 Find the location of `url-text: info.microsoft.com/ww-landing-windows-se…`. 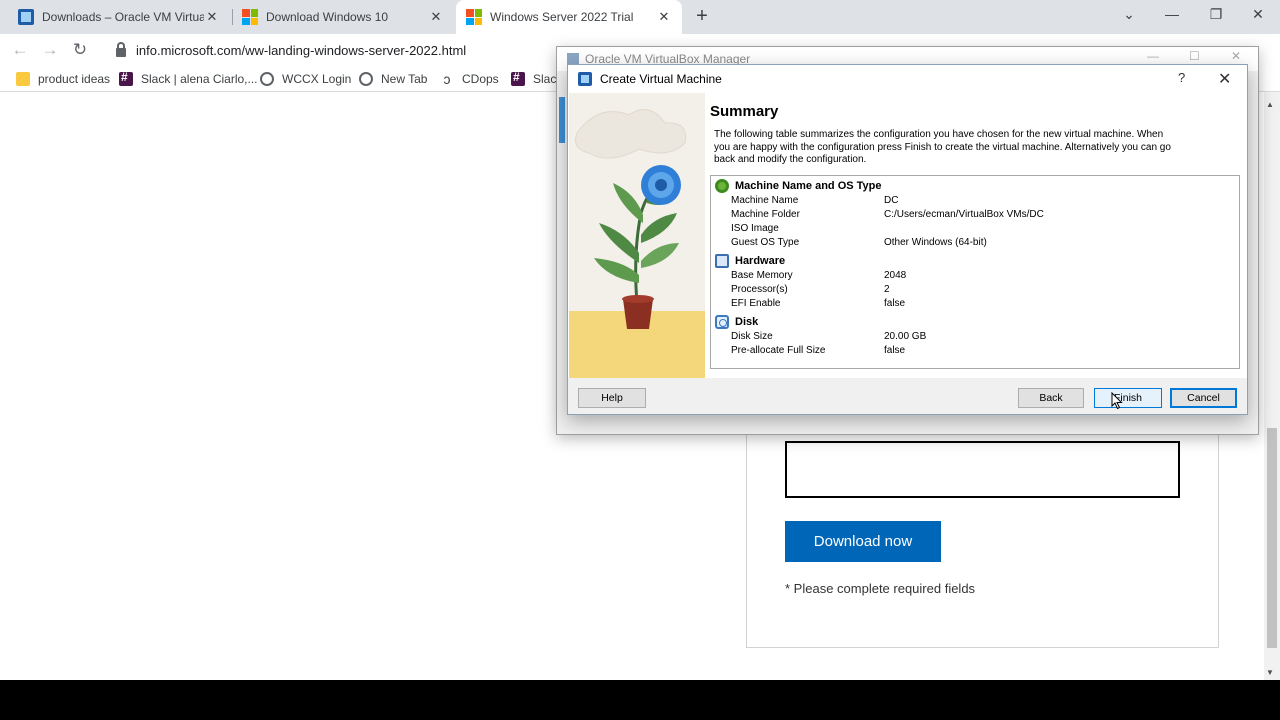

url-text: info.microsoft.com/ww-landing-windows-se… is located at coordinates (301, 50).